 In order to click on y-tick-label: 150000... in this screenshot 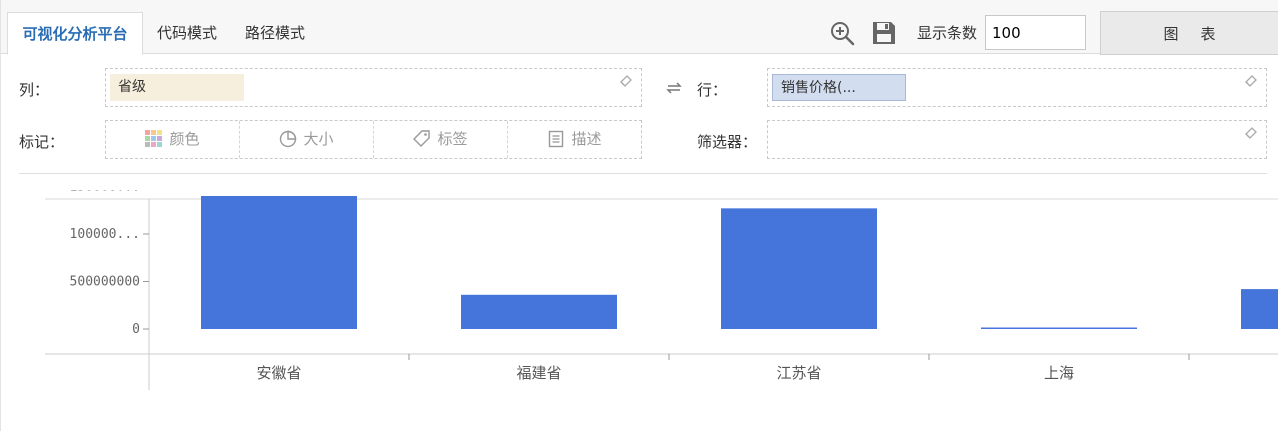, I will do `click(105, 192)`.